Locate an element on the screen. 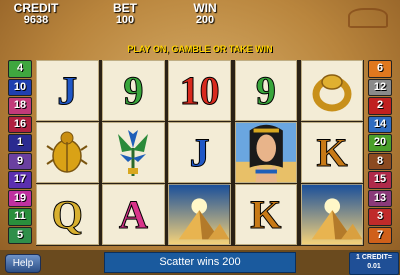 This screenshot has height=275, width=400. denomination-line1: 1 CREDIT= is located at coordinates (374, 257).